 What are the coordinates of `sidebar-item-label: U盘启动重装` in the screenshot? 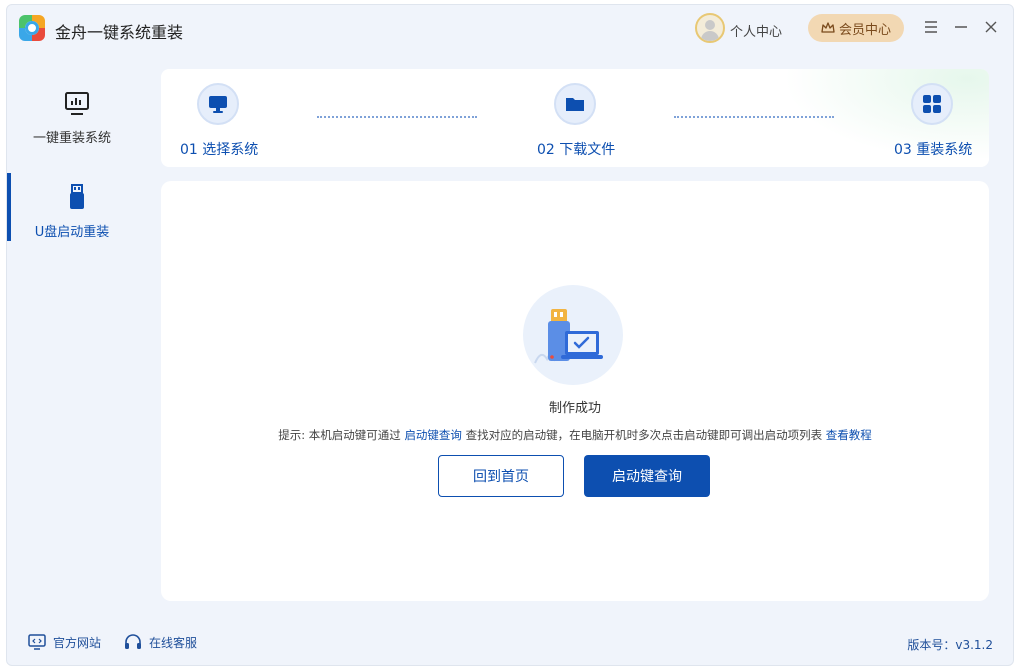 It's located at (72, 232).